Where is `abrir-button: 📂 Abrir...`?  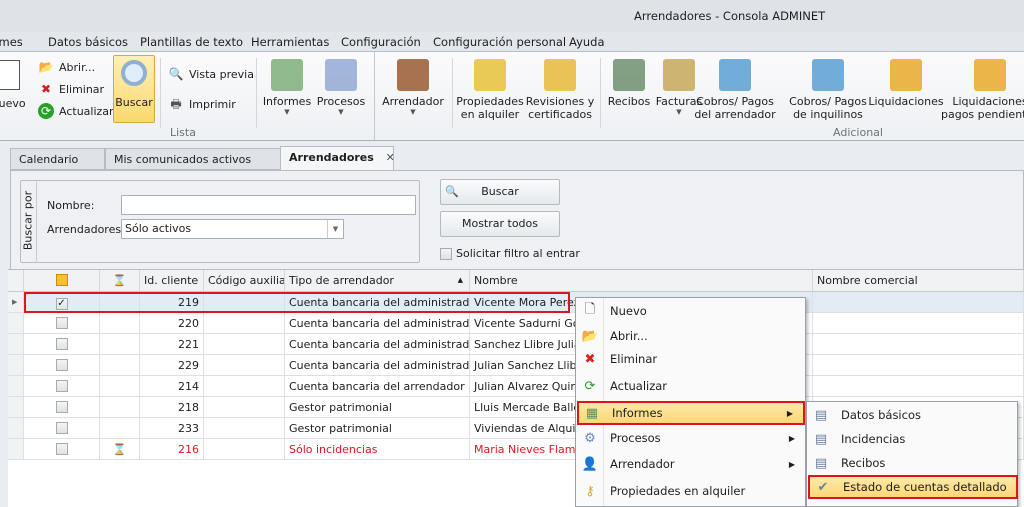
abrir-button: 📂 Abrir... is located at coordinates (67, 67).